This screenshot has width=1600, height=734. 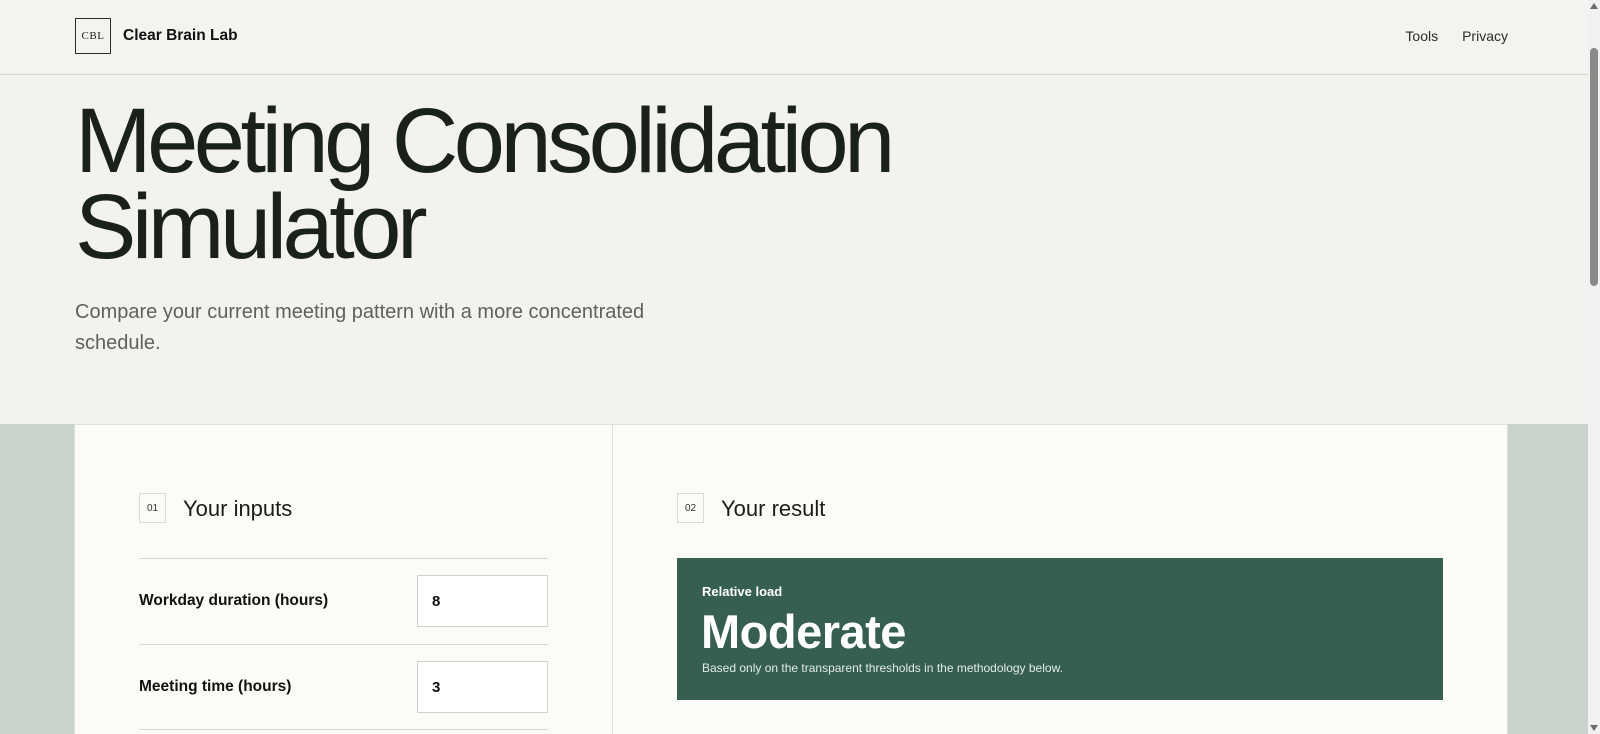 What do you see at coordinates (742, 591) in the screenshot?
I see `result-kicker: Relative load` at bounding box center [742, 591].